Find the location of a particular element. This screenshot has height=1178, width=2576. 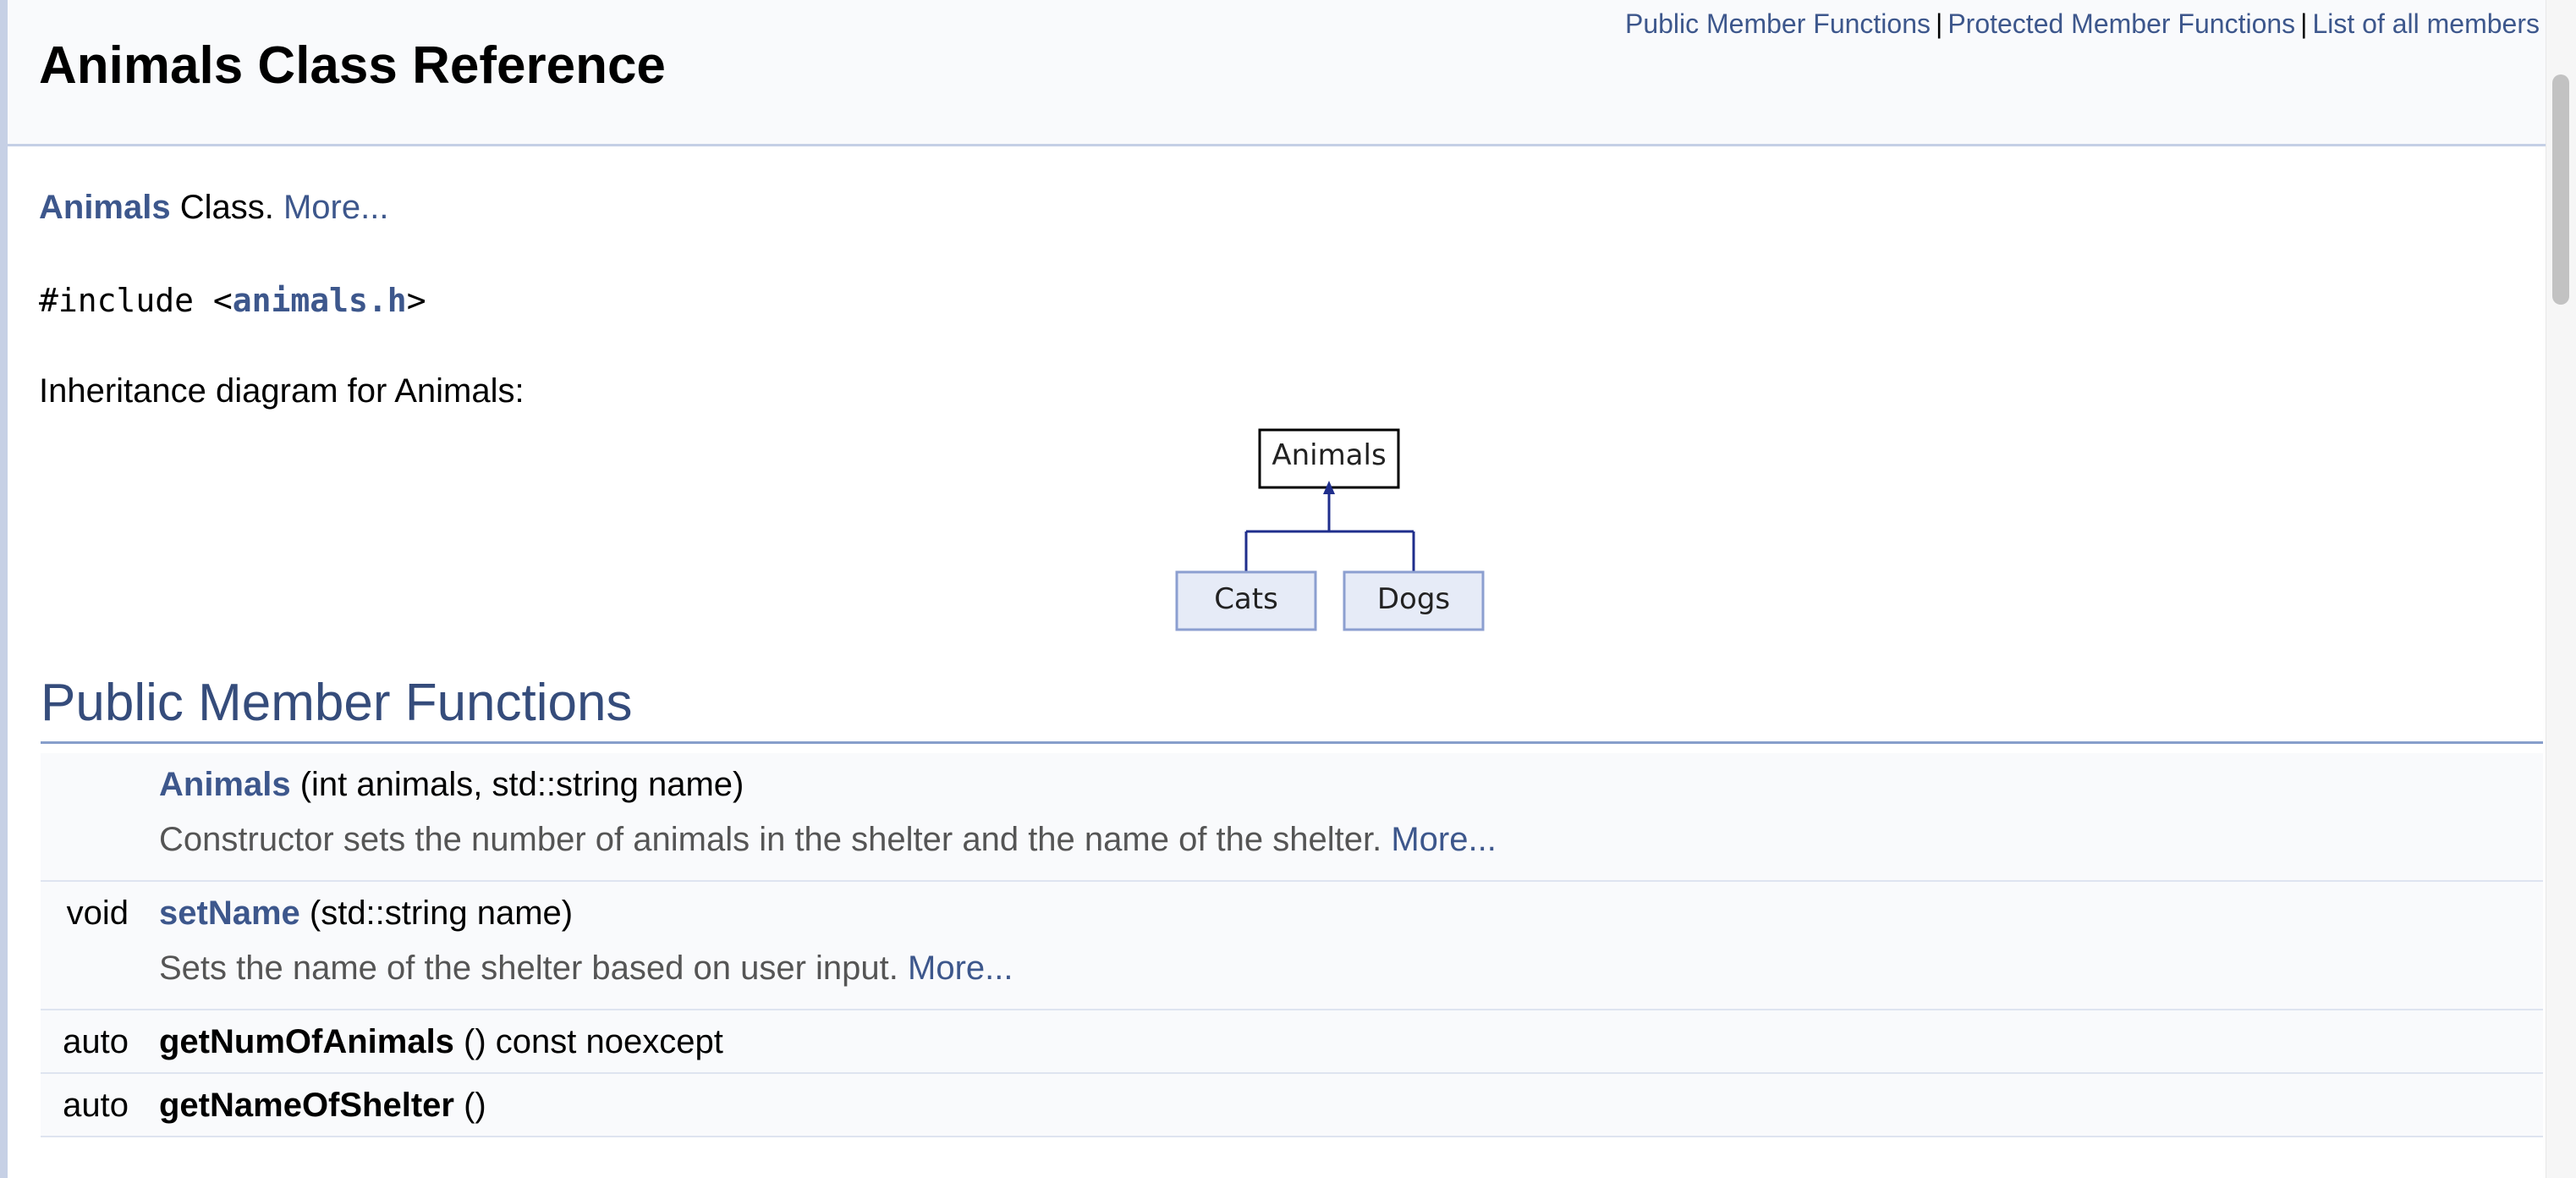

member-name-link: Animals is located at coordinates (225, 784).